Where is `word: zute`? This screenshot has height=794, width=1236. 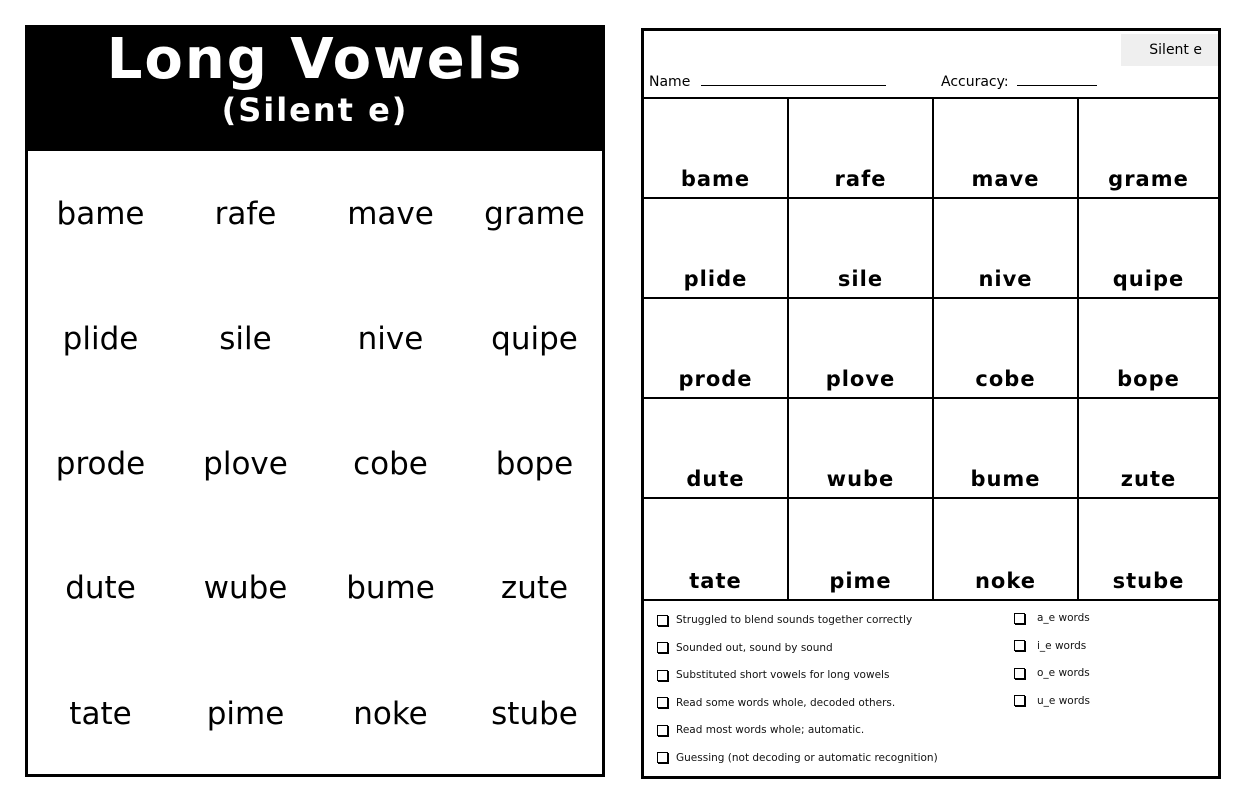 word: zute is located at coordinates (534, 588).